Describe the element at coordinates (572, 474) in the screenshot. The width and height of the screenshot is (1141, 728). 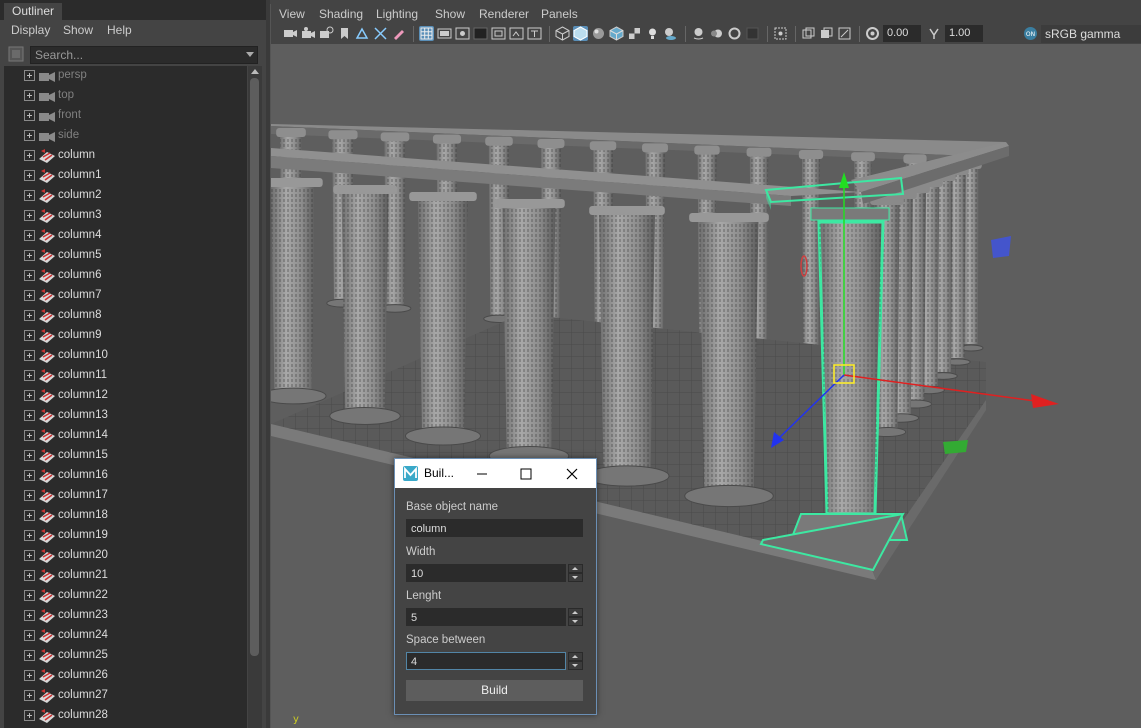
I see `close-icon` at that location.